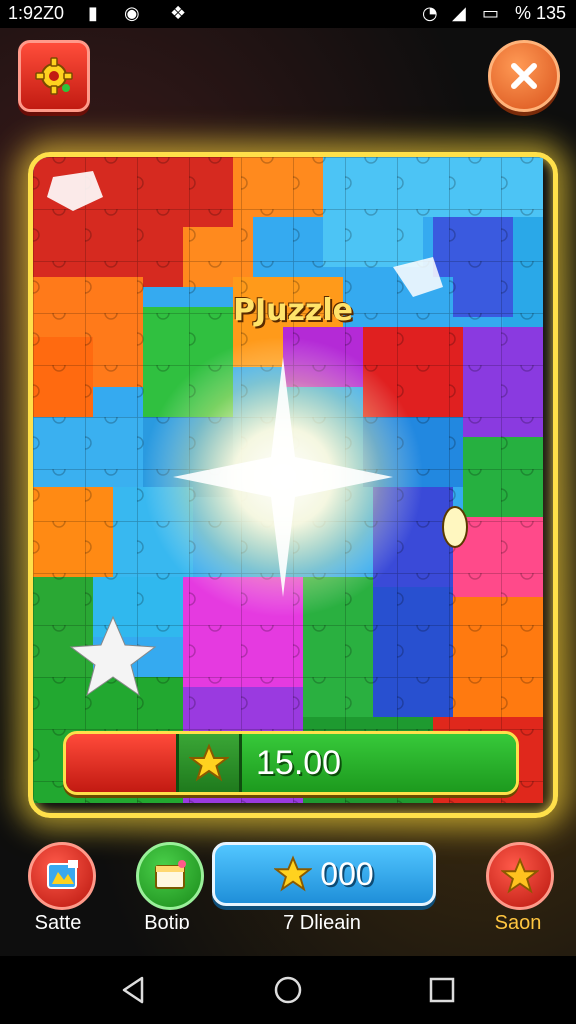 The image size is (576, 1024). I want to click on map-button, so click(62, 876).